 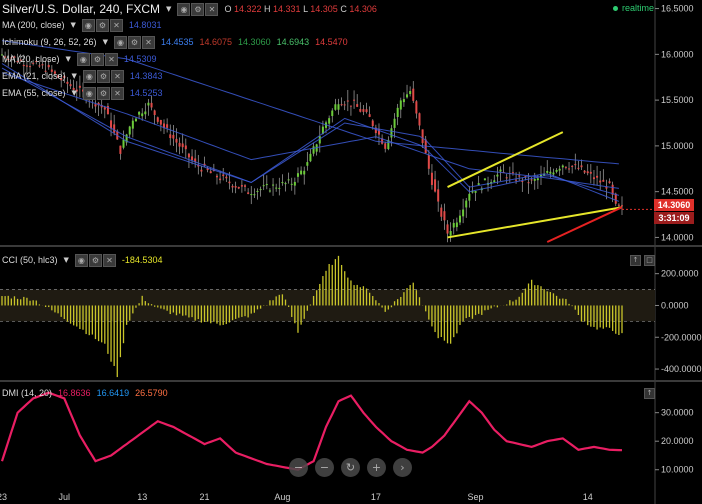 What do you see at coordinates (31, 59) in the screenshot?
I see `indicator-label: MA (20, close)` at bounding box center [31, 59].